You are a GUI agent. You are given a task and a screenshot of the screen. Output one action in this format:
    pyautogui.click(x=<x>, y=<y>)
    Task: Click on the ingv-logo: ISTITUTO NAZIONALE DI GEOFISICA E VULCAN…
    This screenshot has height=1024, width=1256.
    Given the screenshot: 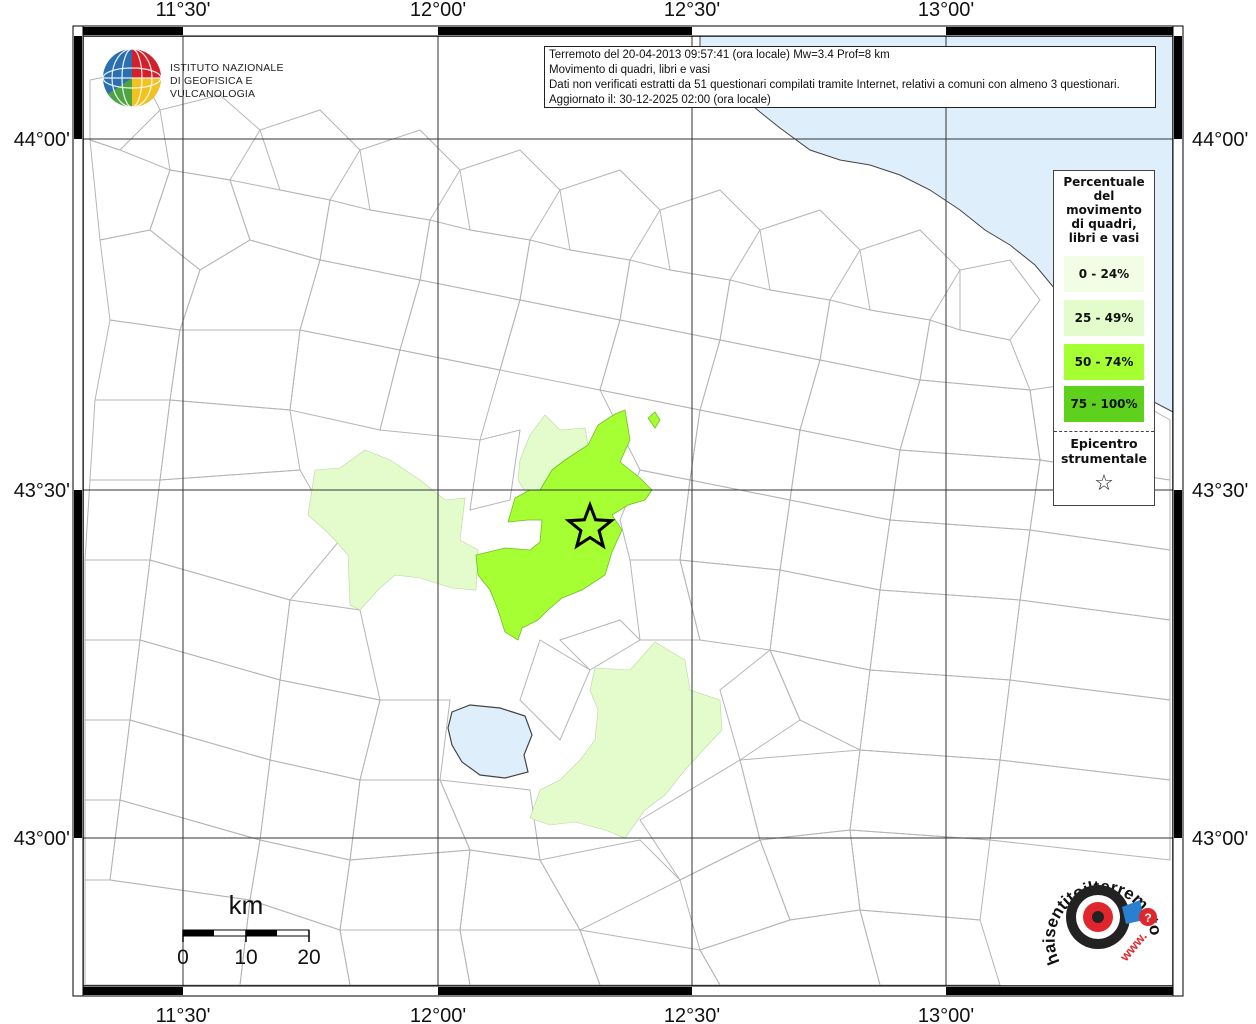 What is the action you would take?
    pyautogui.click(x=210, y=78)
    